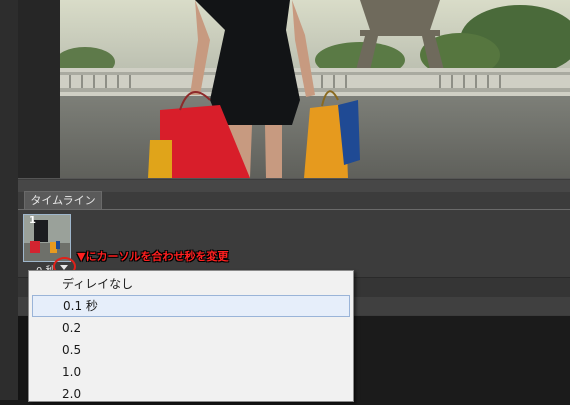 The height and width of the screenshot is (405, 570). Describe the element at coordinates (39, 89) in the screenshot. I see `canvas-margin` at that location.